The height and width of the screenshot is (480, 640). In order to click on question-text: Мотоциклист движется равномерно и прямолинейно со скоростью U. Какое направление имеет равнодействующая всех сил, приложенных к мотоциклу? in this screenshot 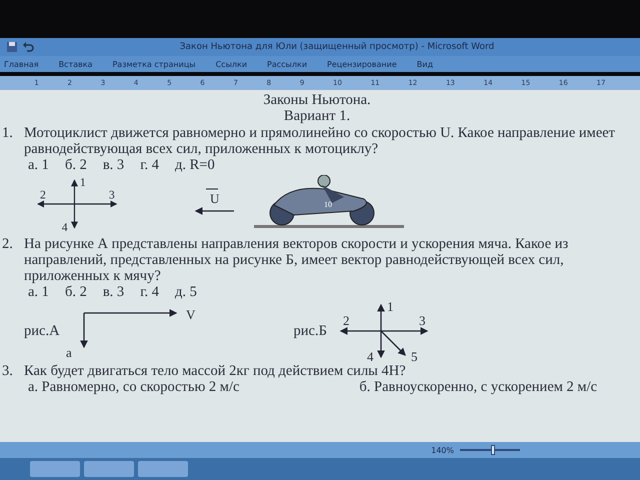, I will do `click(320, 141)`.